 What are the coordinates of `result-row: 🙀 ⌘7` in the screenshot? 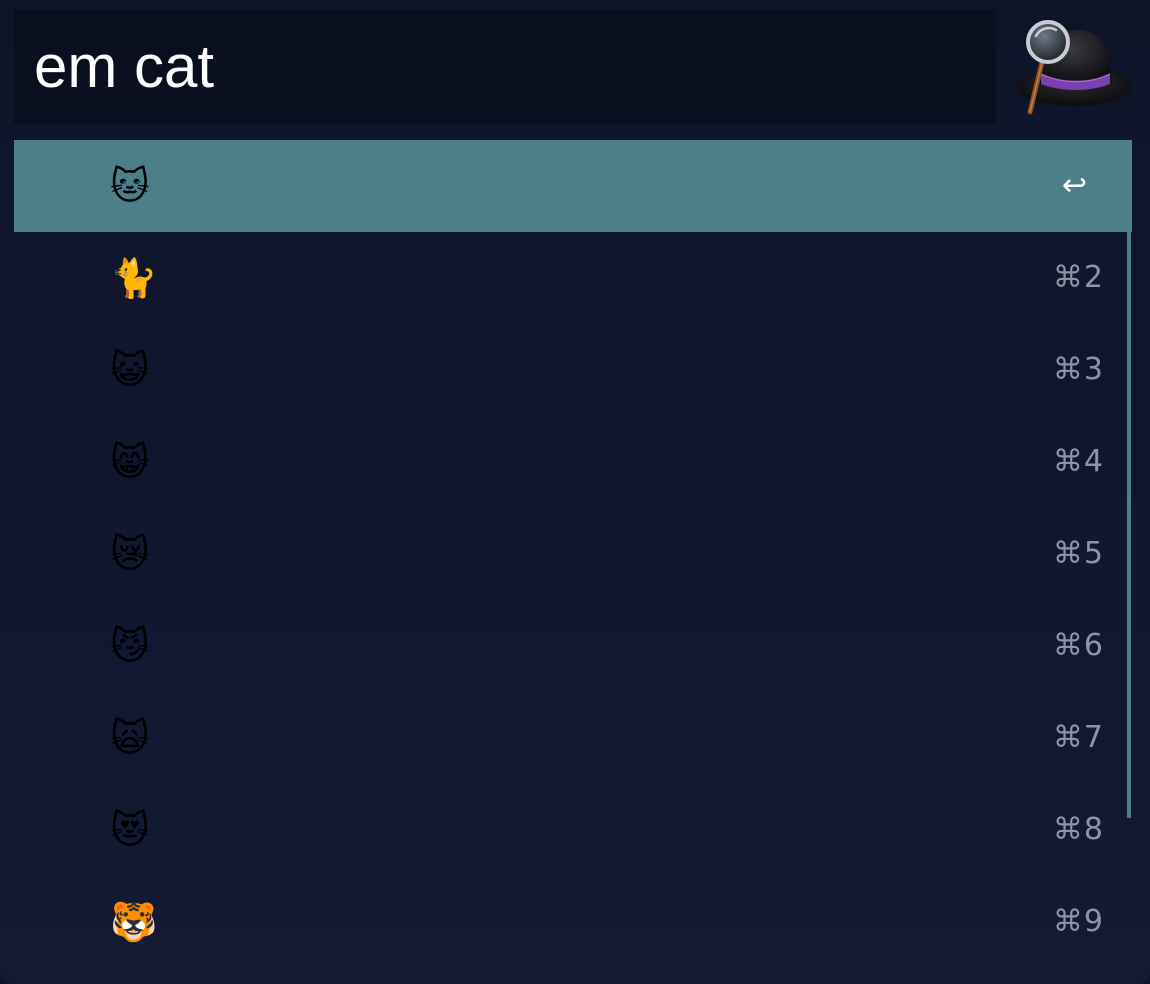 It's located at (573, 738).